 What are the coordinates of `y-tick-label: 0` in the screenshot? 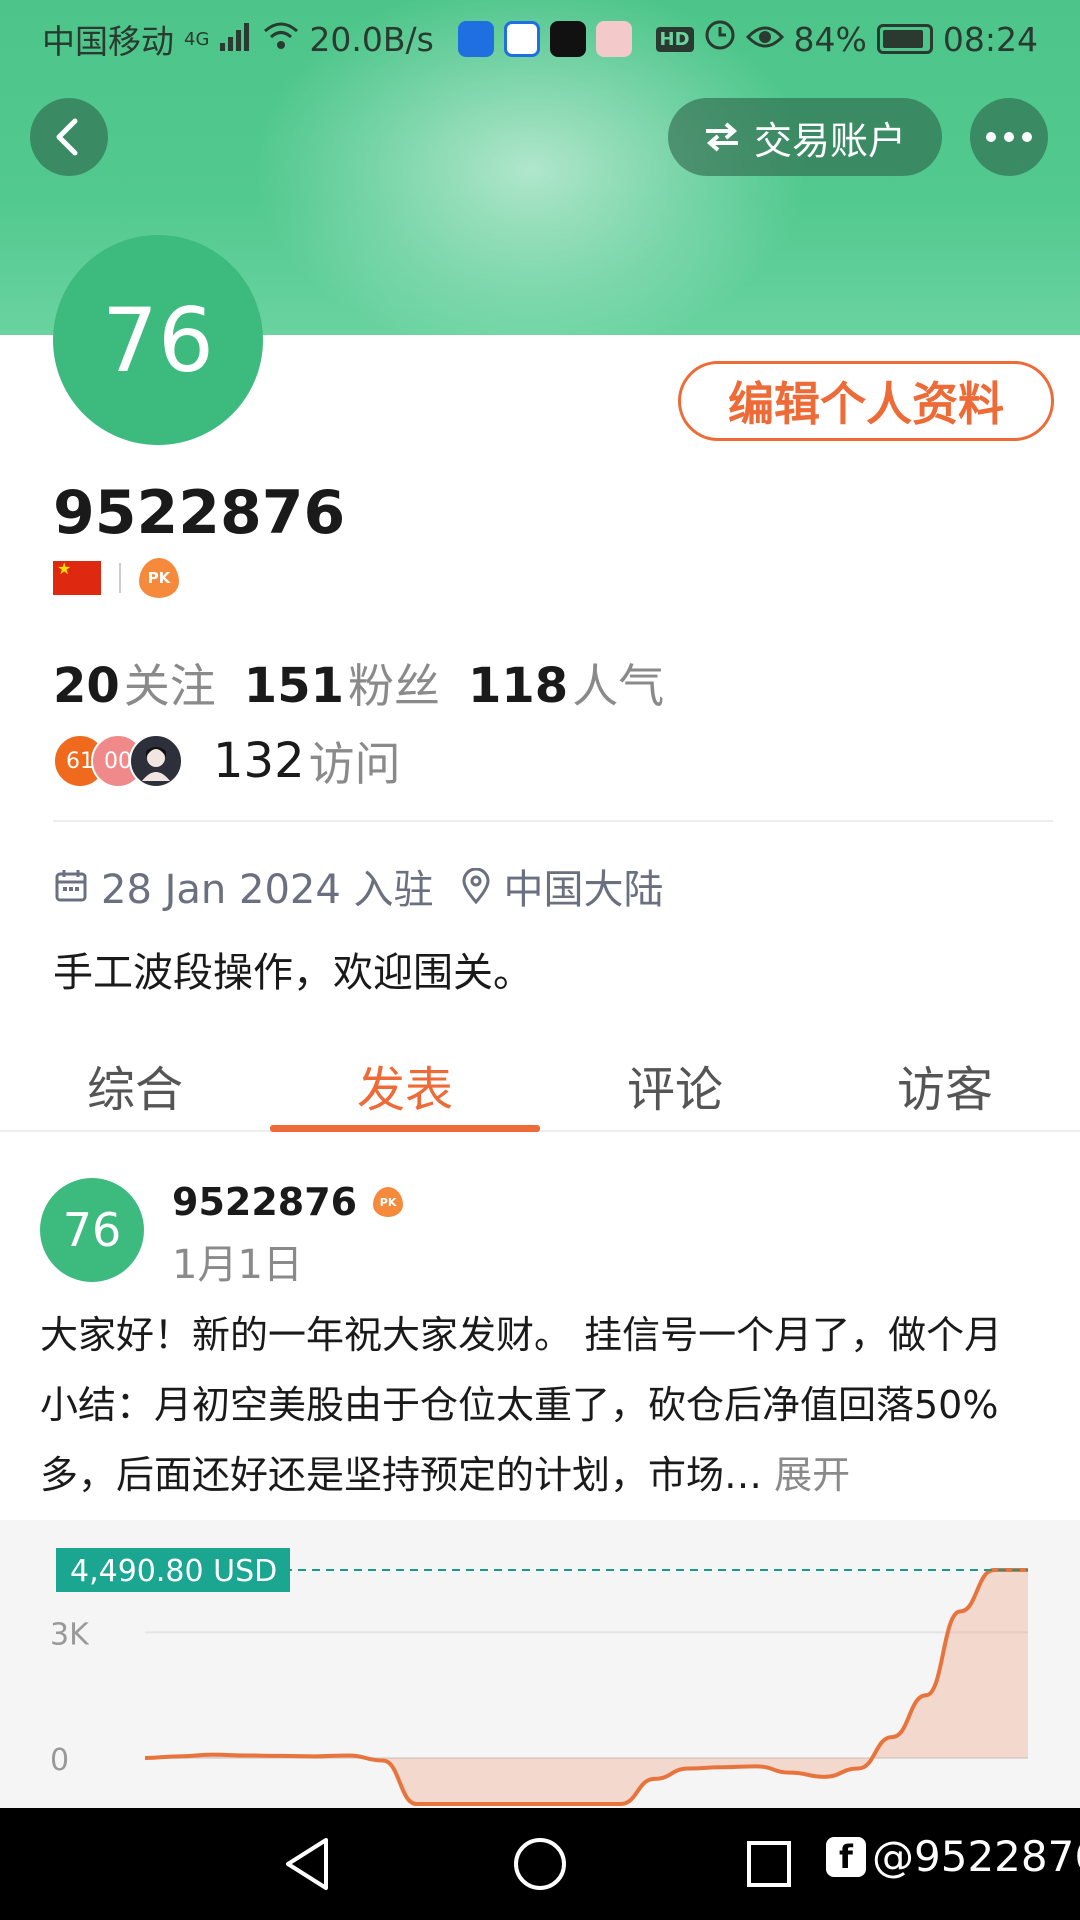 It's located at (59, 1760).